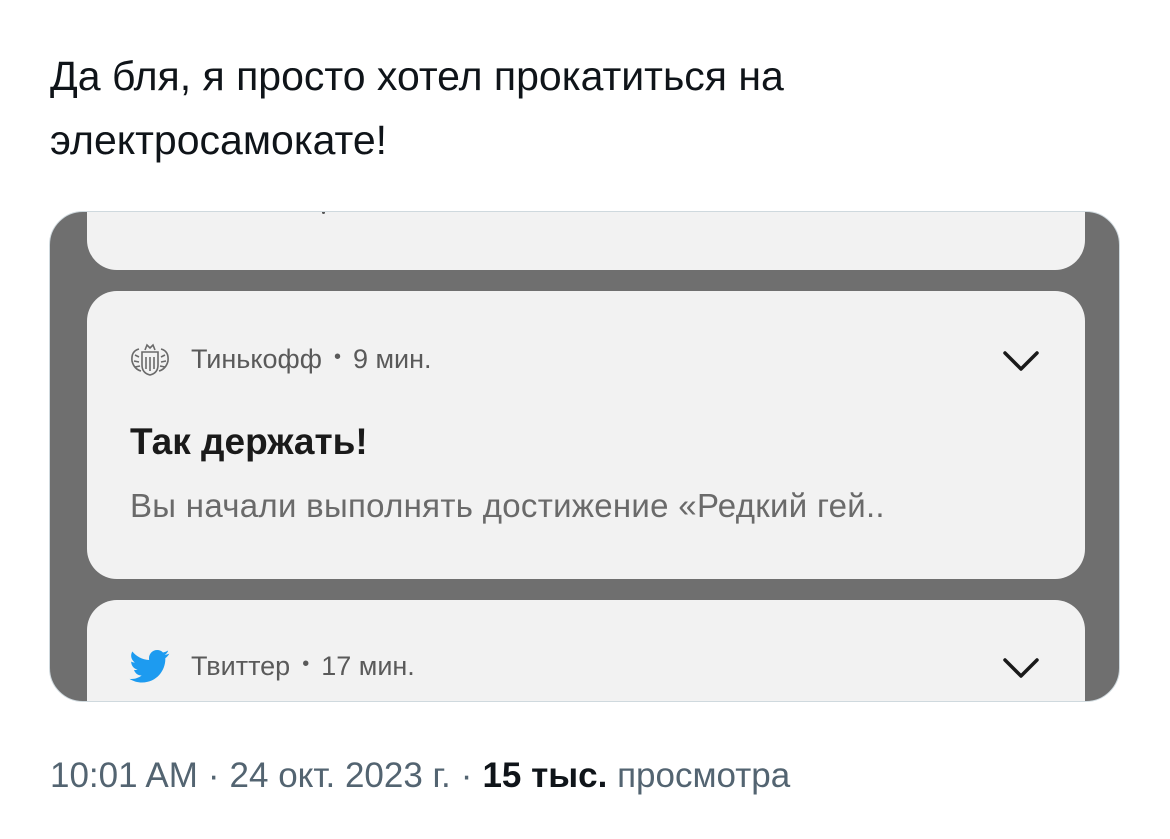  Describe the element at coordinates (586, 241) in the screenshot. I see `notification-card-partial` at that location.